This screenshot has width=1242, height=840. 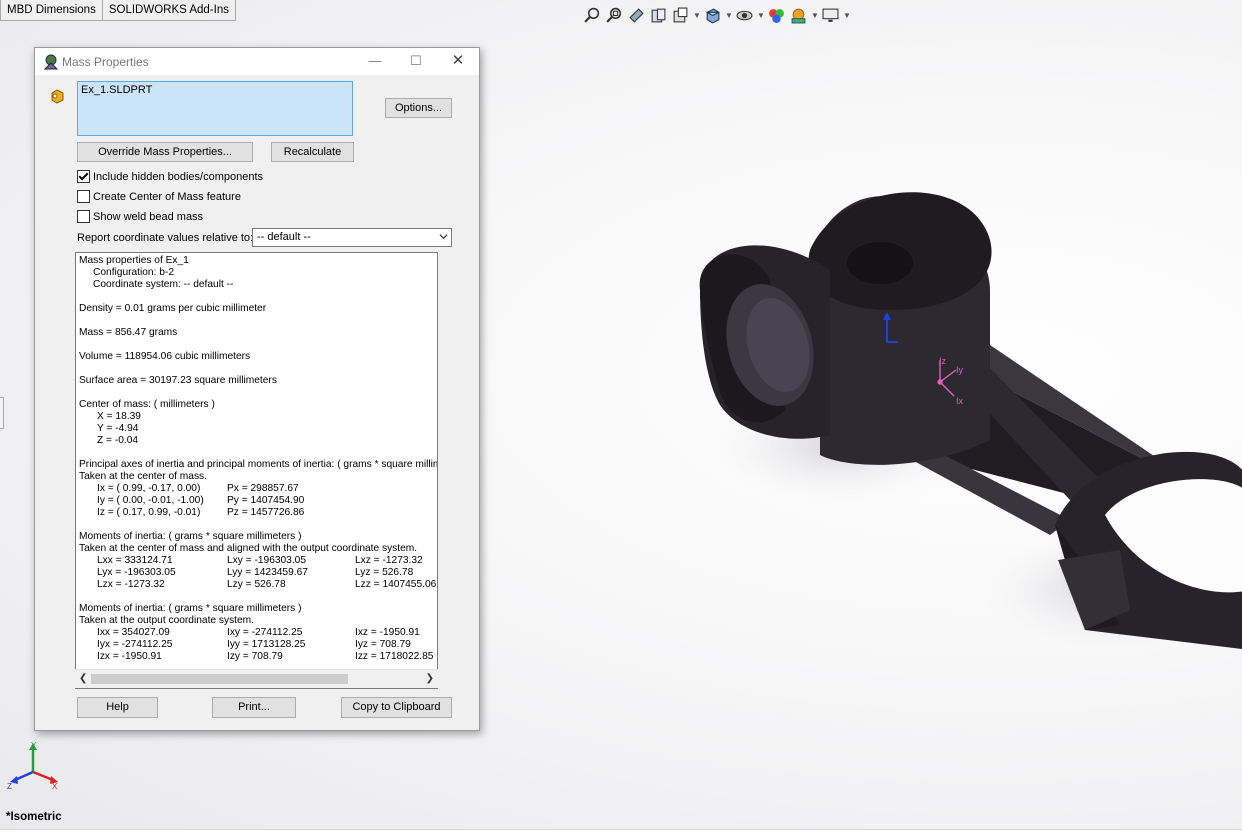 I want to click on apply-scene-icon, so click(x=798, y=15).